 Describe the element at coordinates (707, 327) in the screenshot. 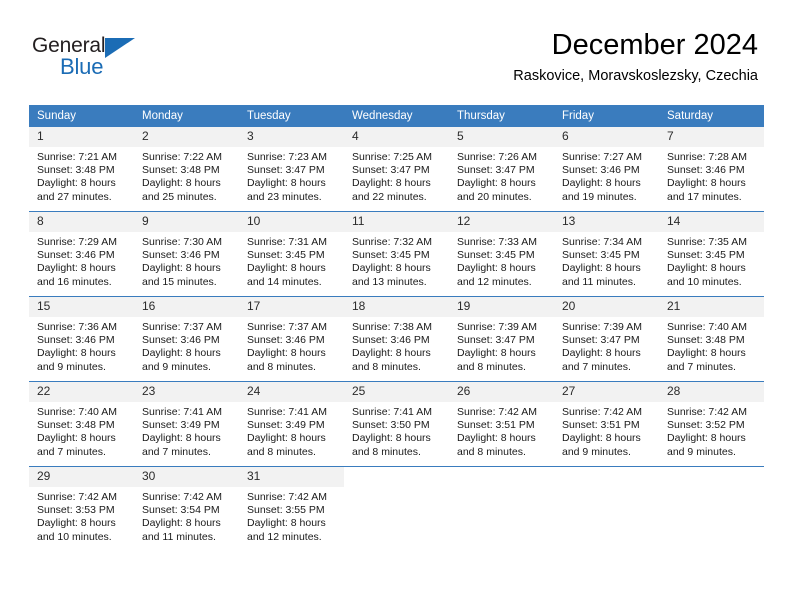

I see `day-sunrise-text: Sunrise: 7:40 AM` at that location.